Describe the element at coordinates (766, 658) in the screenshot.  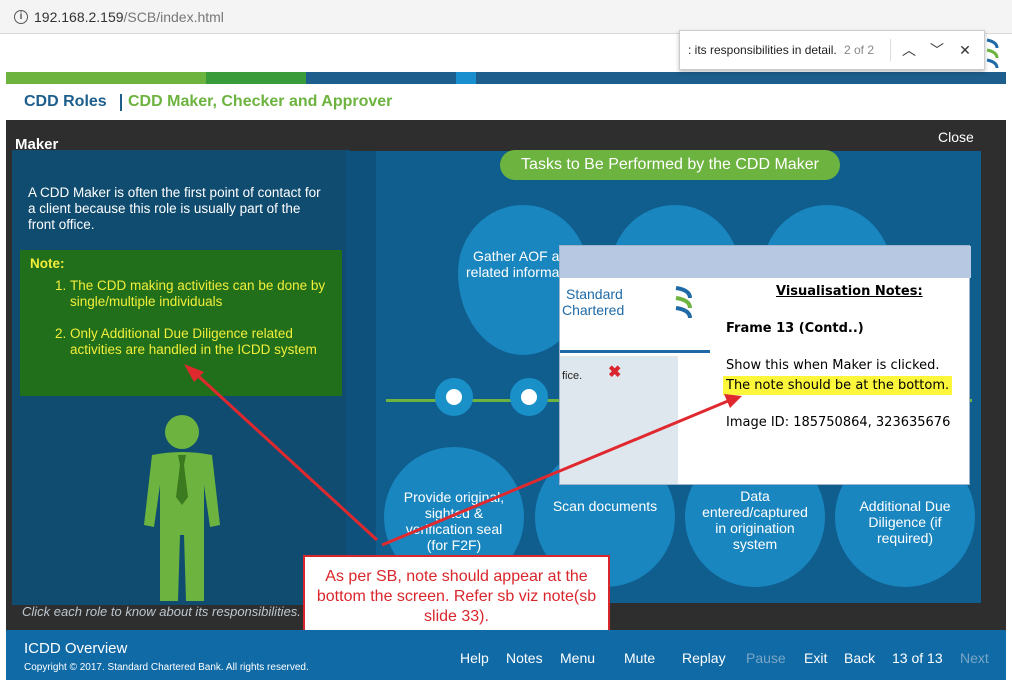
I see `pause-button: Pause` at that location.